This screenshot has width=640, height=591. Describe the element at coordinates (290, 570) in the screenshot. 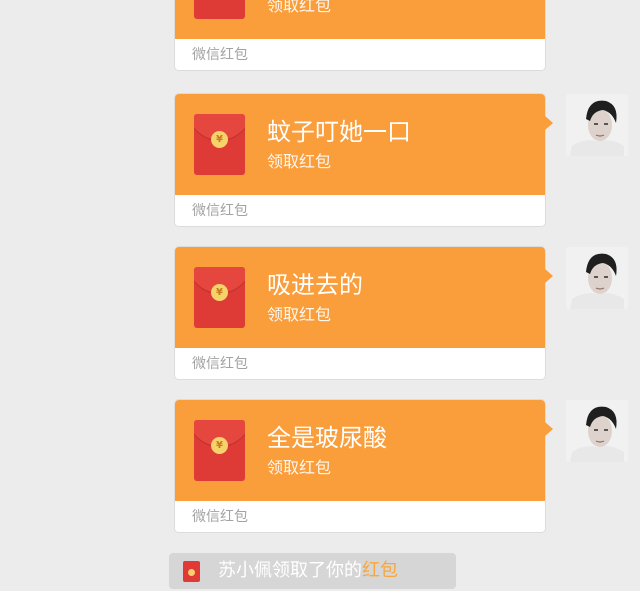

I see `notice-message: 苏小佩领取了你的` at that location.